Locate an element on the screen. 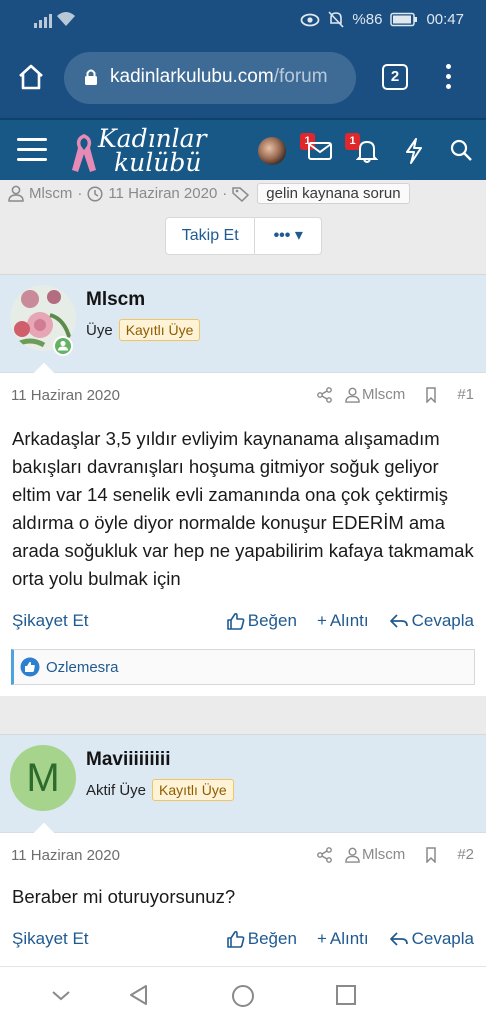  user-role: Aktif Üye is located at coordinates (116, 790).